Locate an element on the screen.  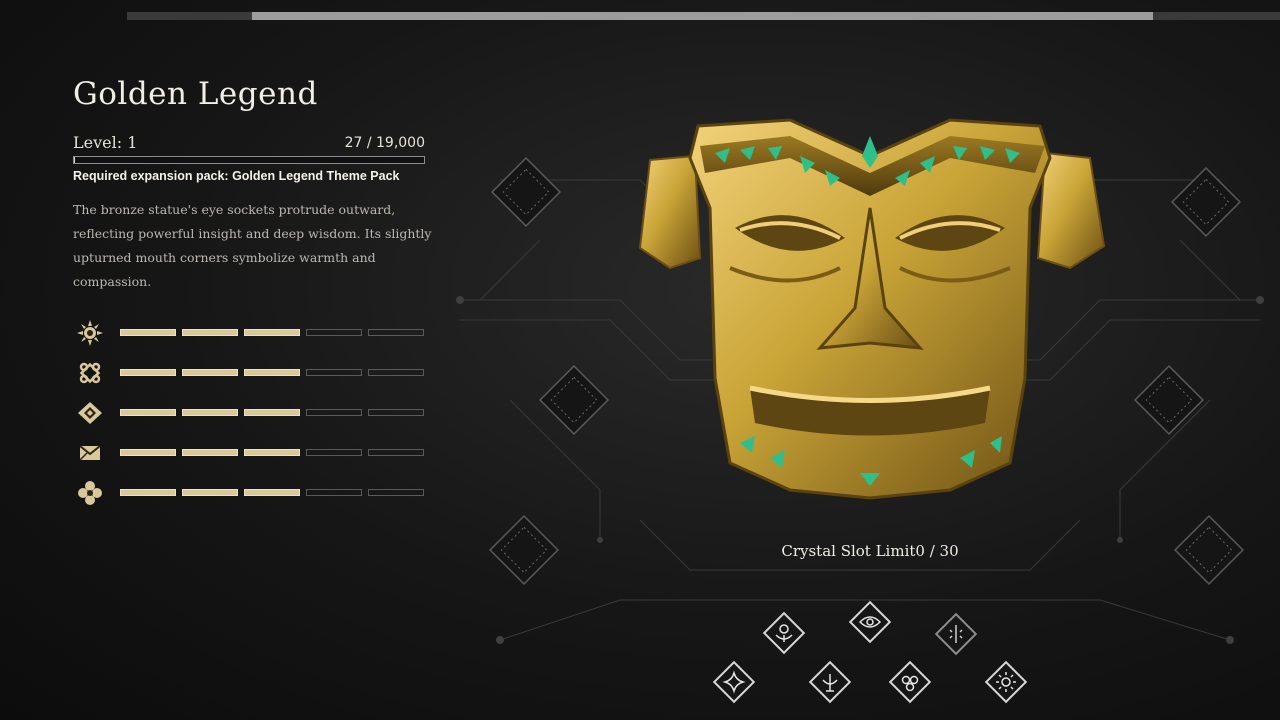
spiral-crystal-icon is located at coordinates (910, 682).